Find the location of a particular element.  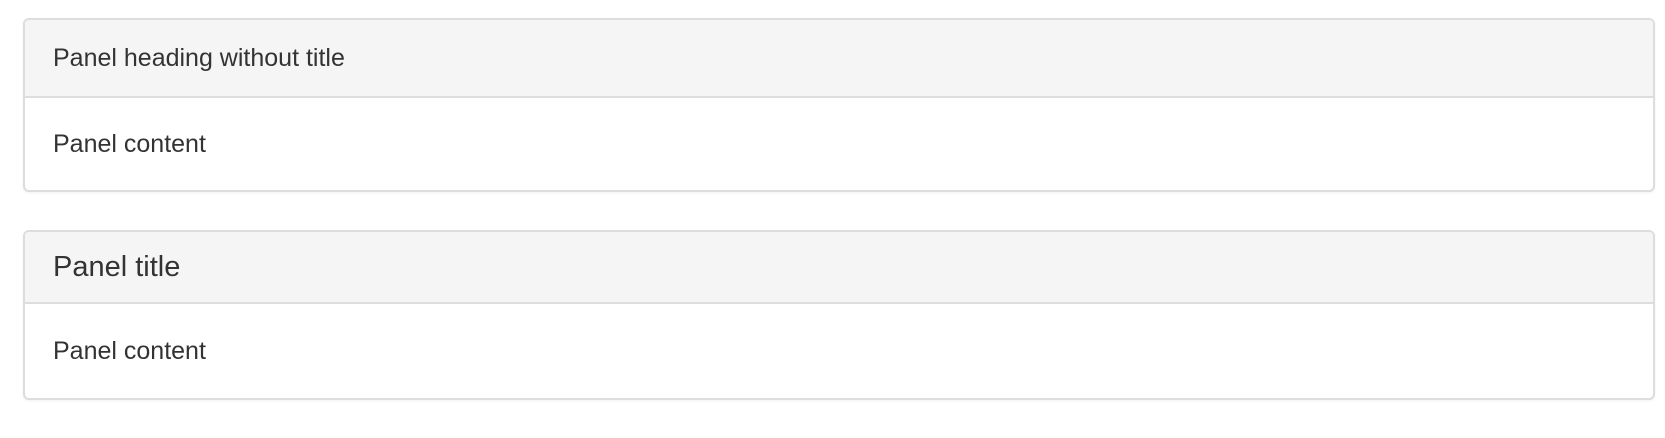

panel-title: Panel title is located at coordinates (117, 266).